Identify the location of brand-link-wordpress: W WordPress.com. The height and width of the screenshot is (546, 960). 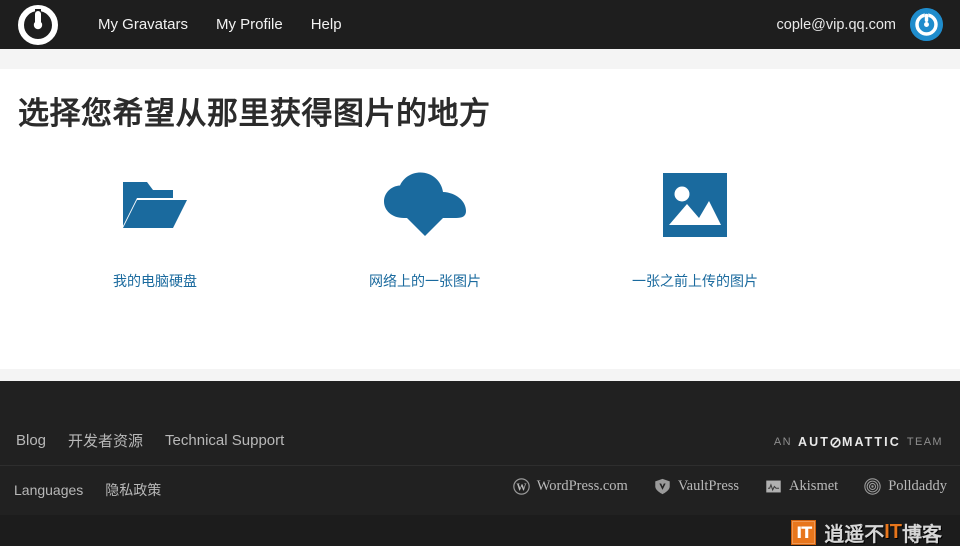
(570, 486).